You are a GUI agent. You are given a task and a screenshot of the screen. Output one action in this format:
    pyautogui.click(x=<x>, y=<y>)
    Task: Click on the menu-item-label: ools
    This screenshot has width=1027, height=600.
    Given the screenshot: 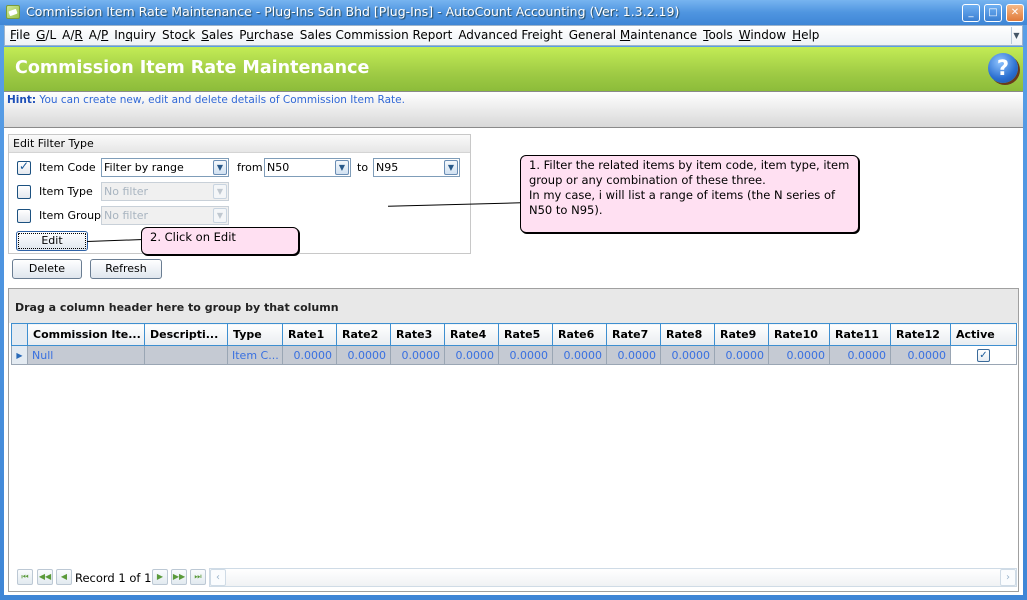 What is the action you would take?
    pyautogui.click(x=720, y=35)
    